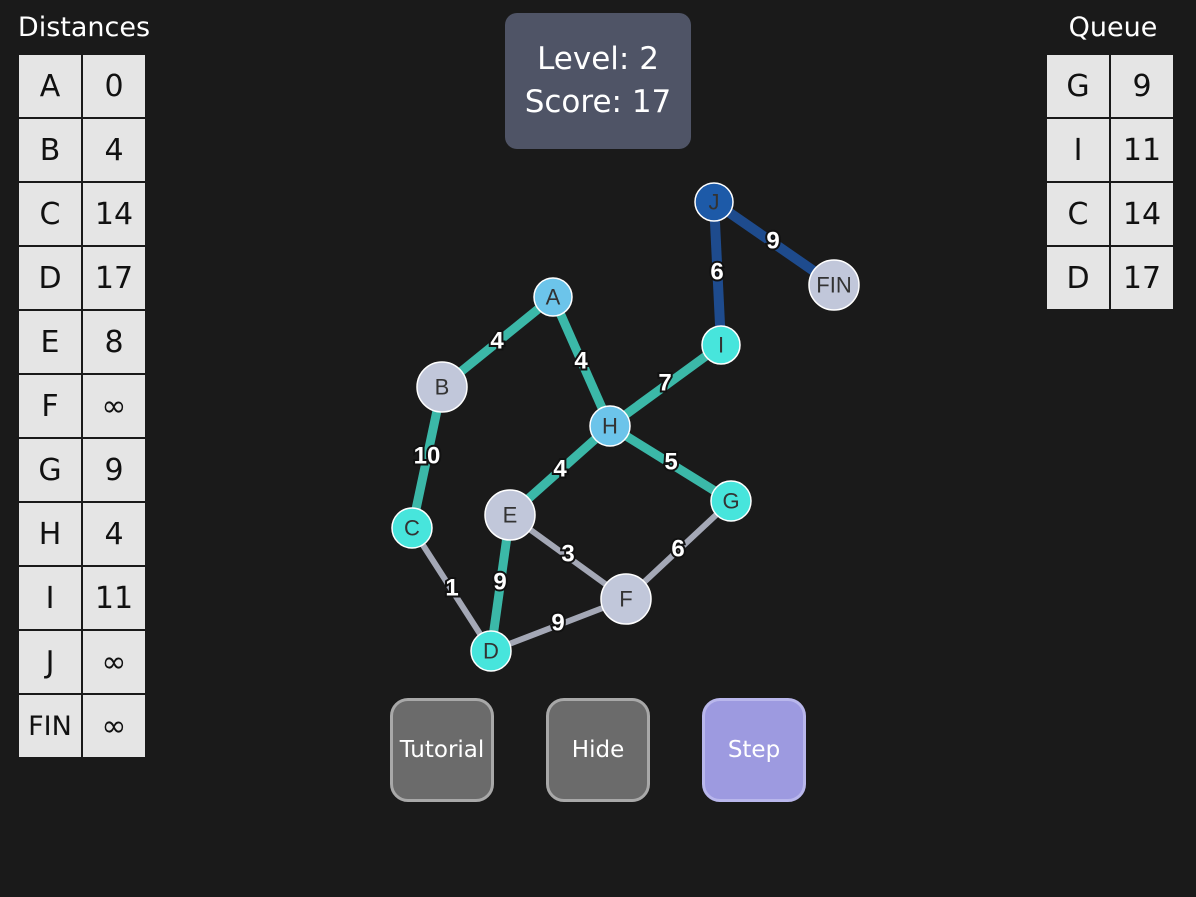 The image size is (1196, 897). Describe the element at coordinates (664, 383) in the screenshot. I see `edge-weight-label: 7` at that location.